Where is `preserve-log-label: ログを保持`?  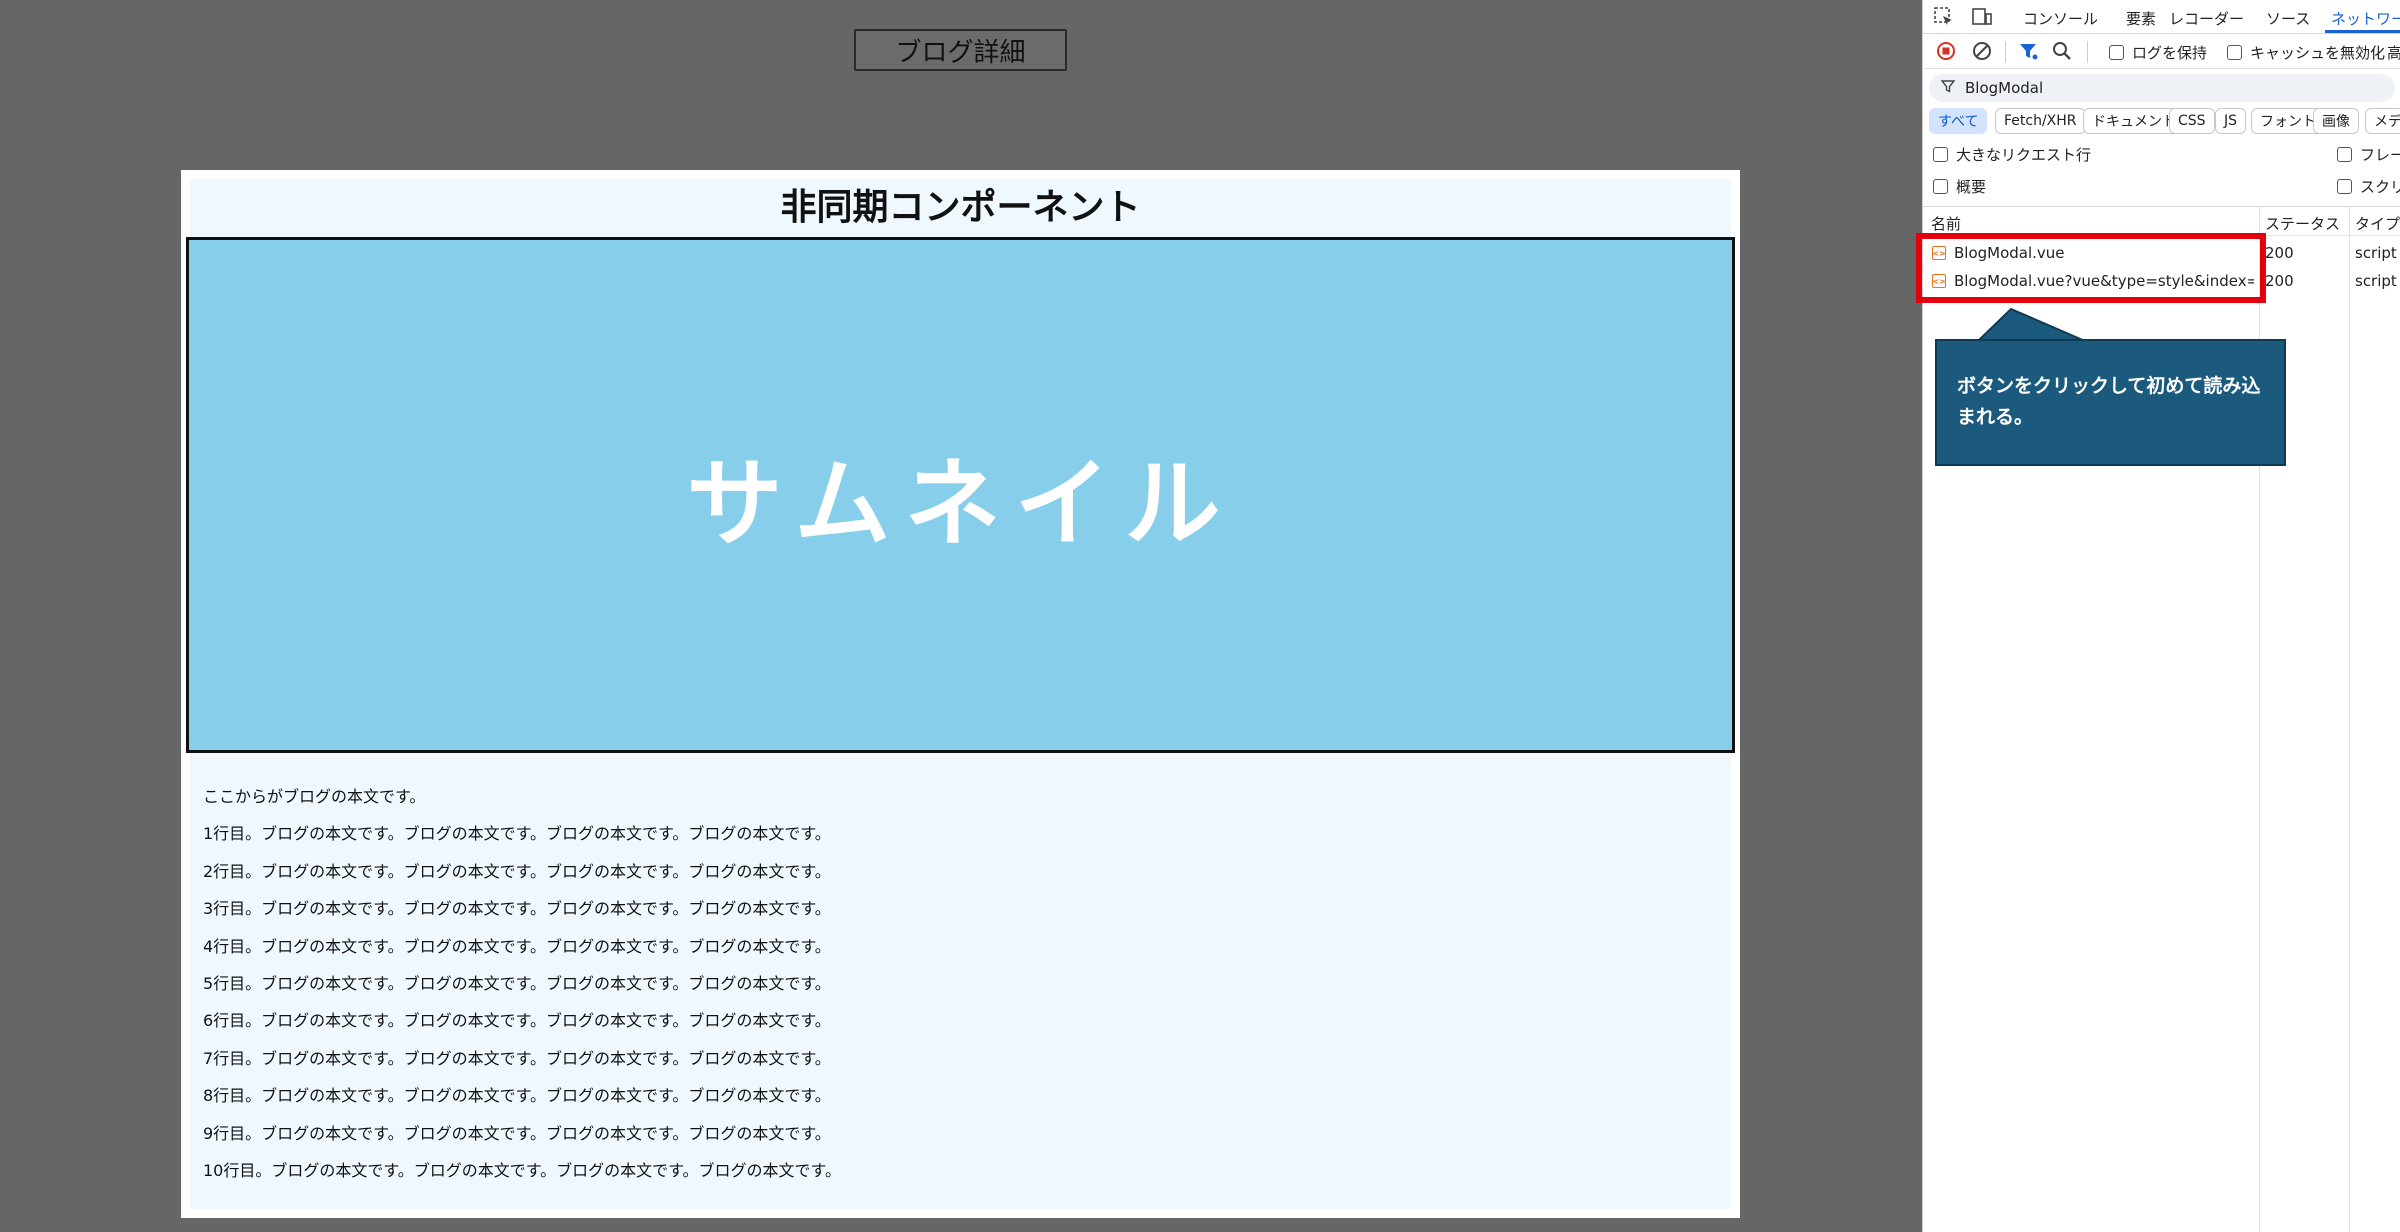 preserve-log-label: ログを保持 is located at coordinates (2170, 53).